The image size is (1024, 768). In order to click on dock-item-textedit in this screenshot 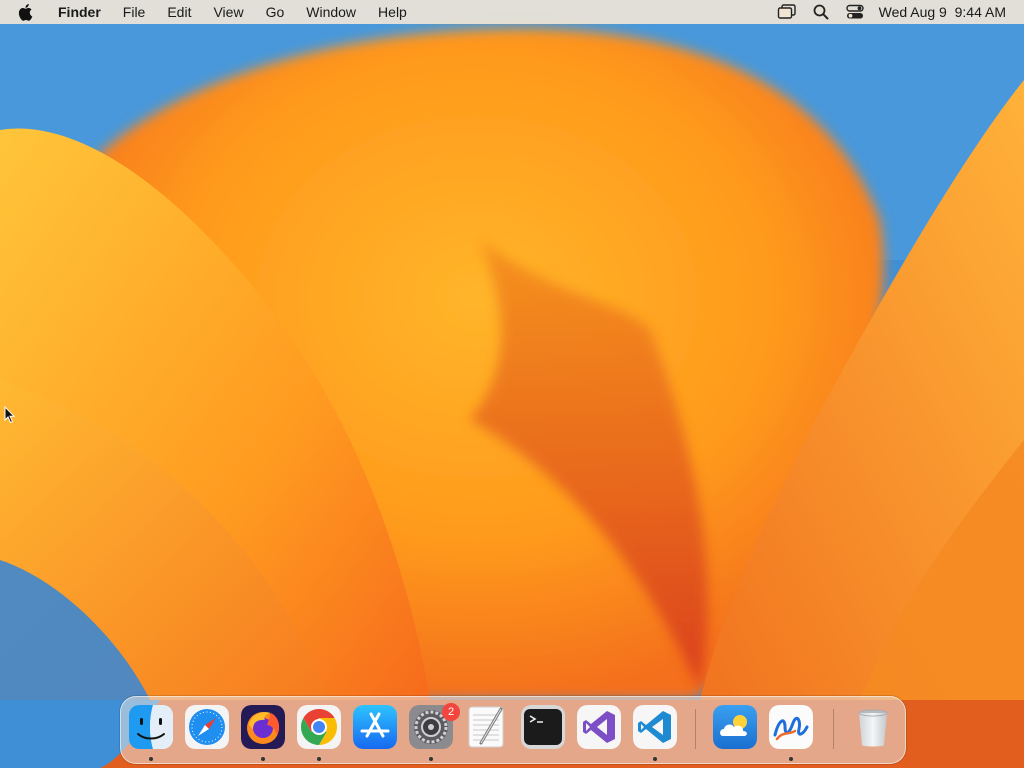, I will do `click(487, 727)`.